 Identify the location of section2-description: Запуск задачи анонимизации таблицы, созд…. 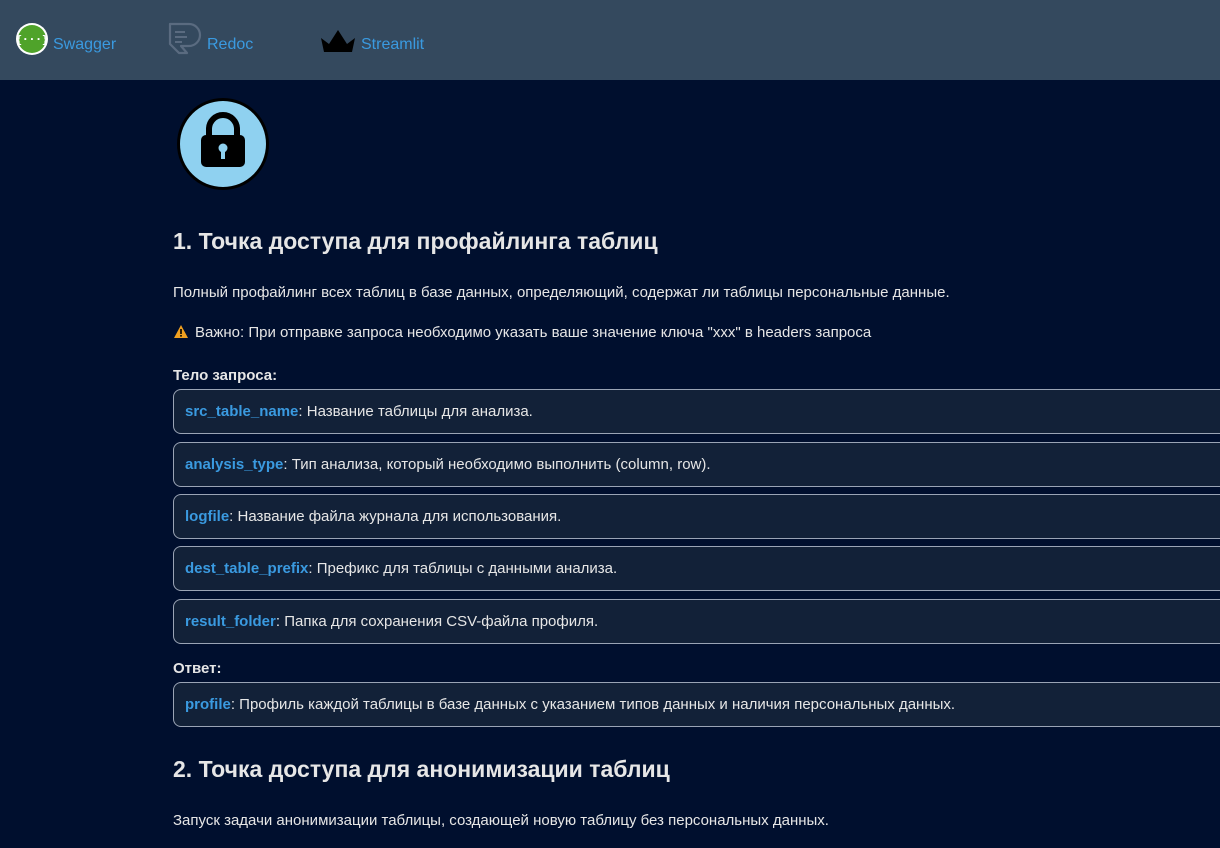
(501, 820).